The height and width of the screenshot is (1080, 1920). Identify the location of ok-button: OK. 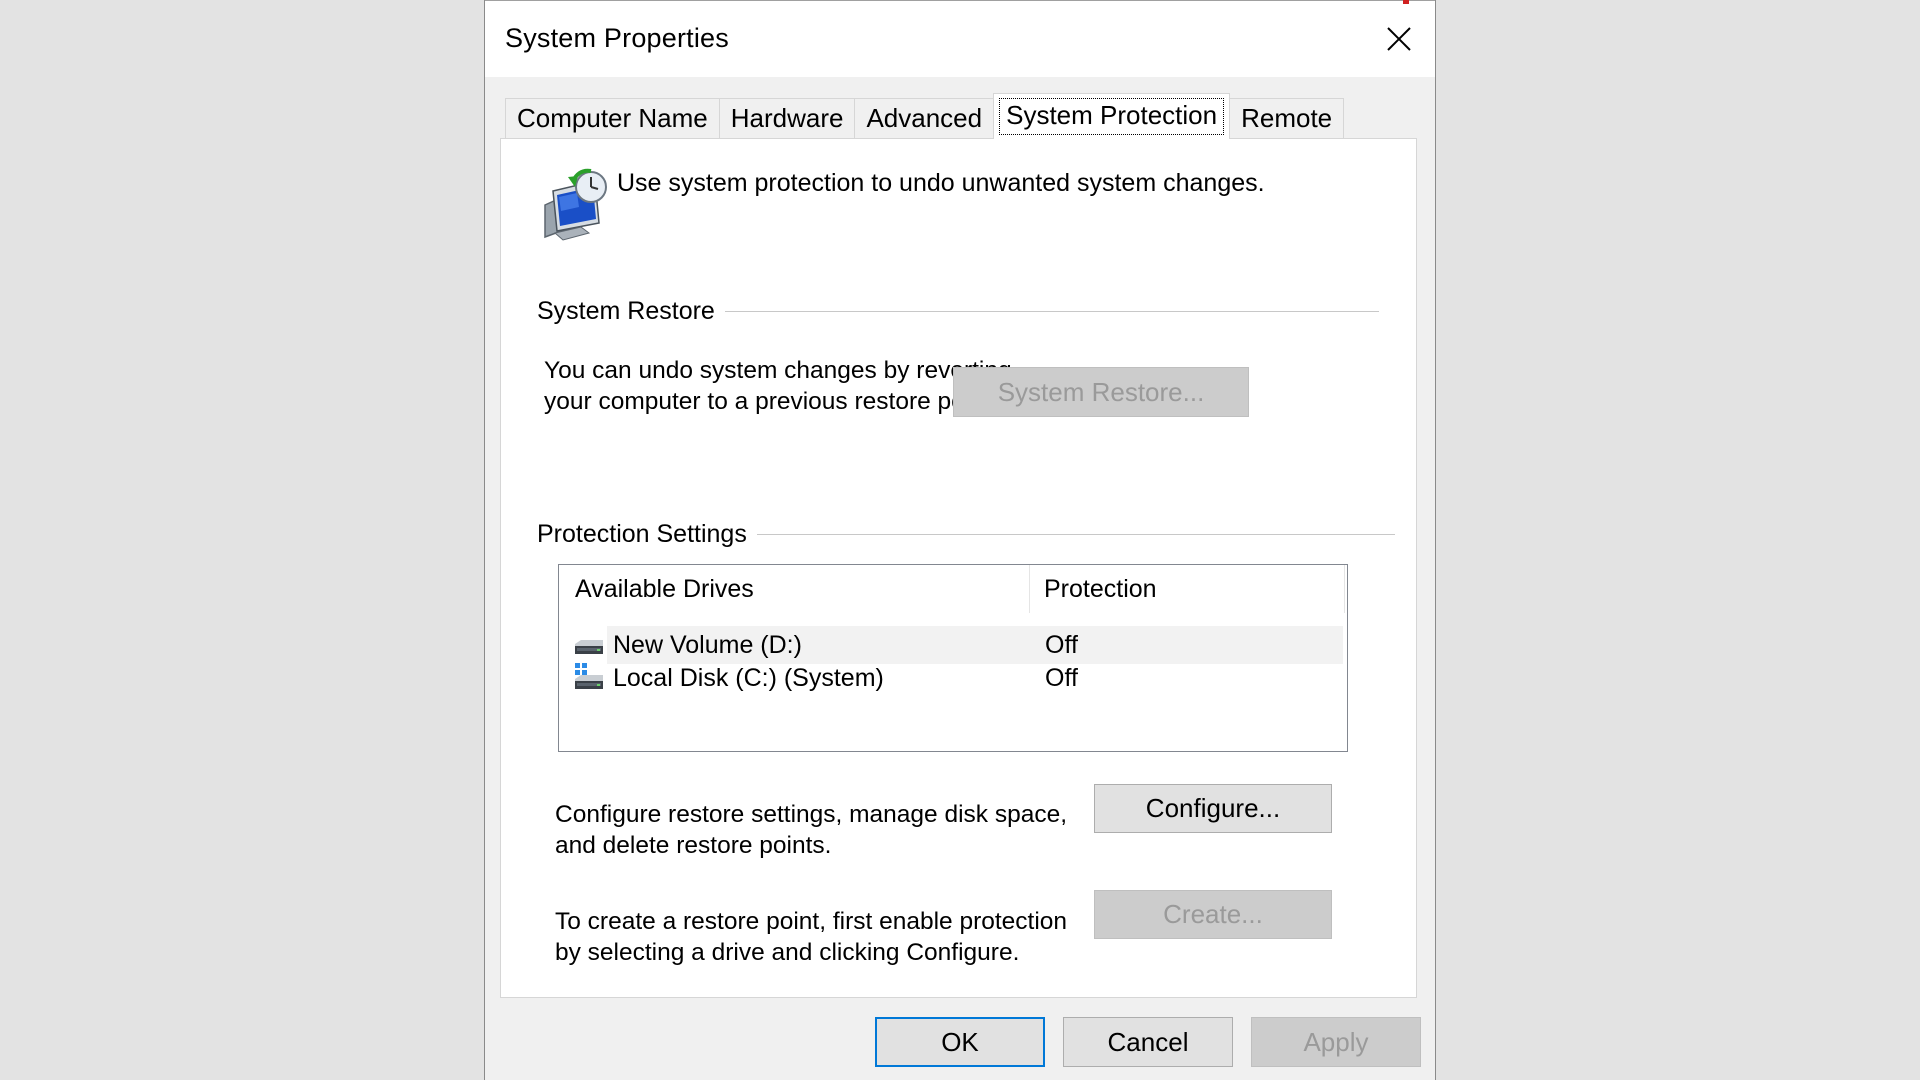
(960, 1042).